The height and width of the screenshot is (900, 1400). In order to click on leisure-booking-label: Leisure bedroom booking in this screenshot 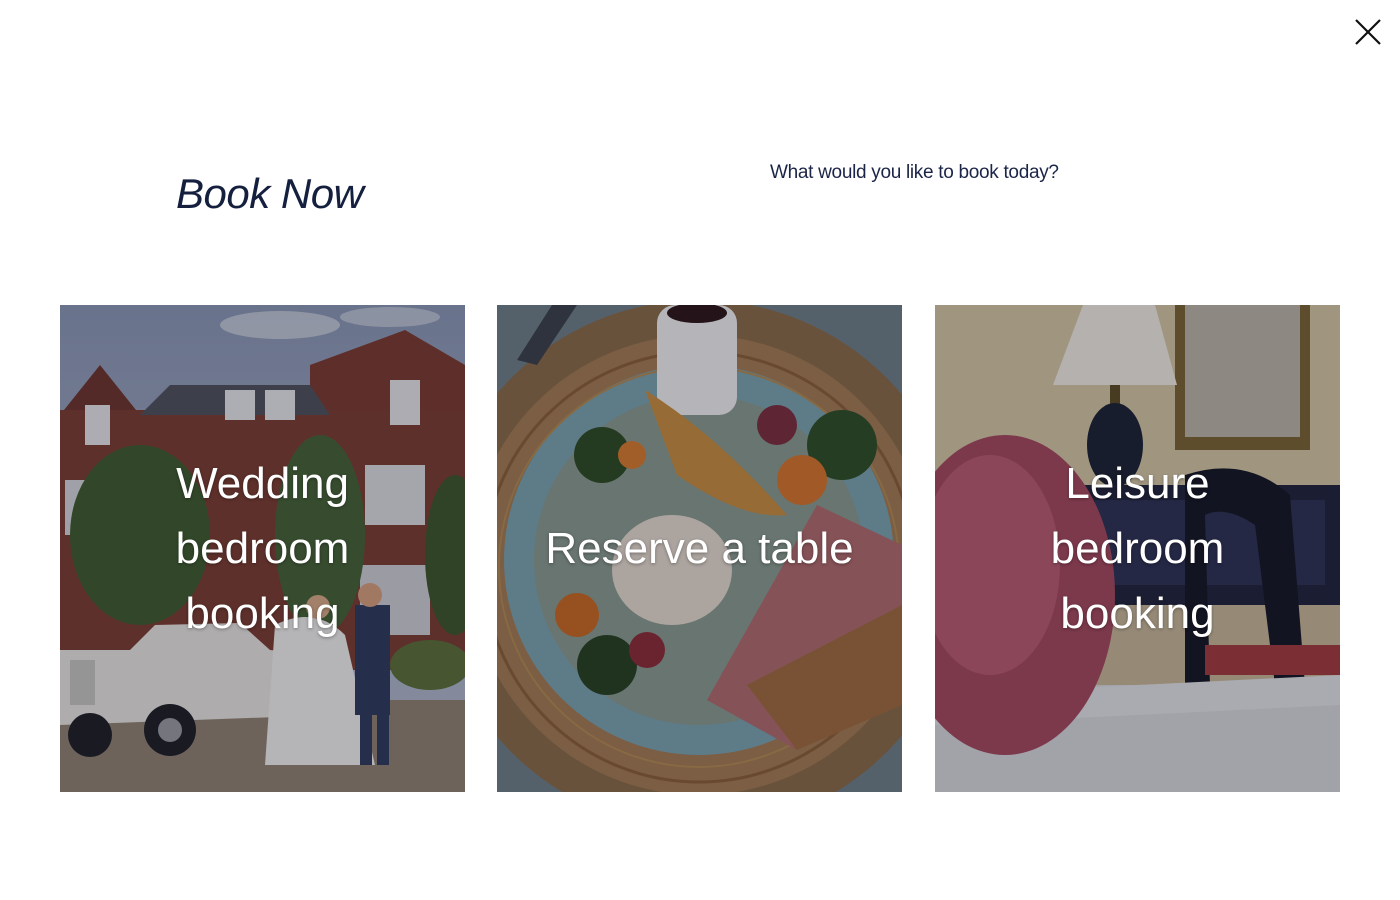, I will do `click(1137, 548)`.